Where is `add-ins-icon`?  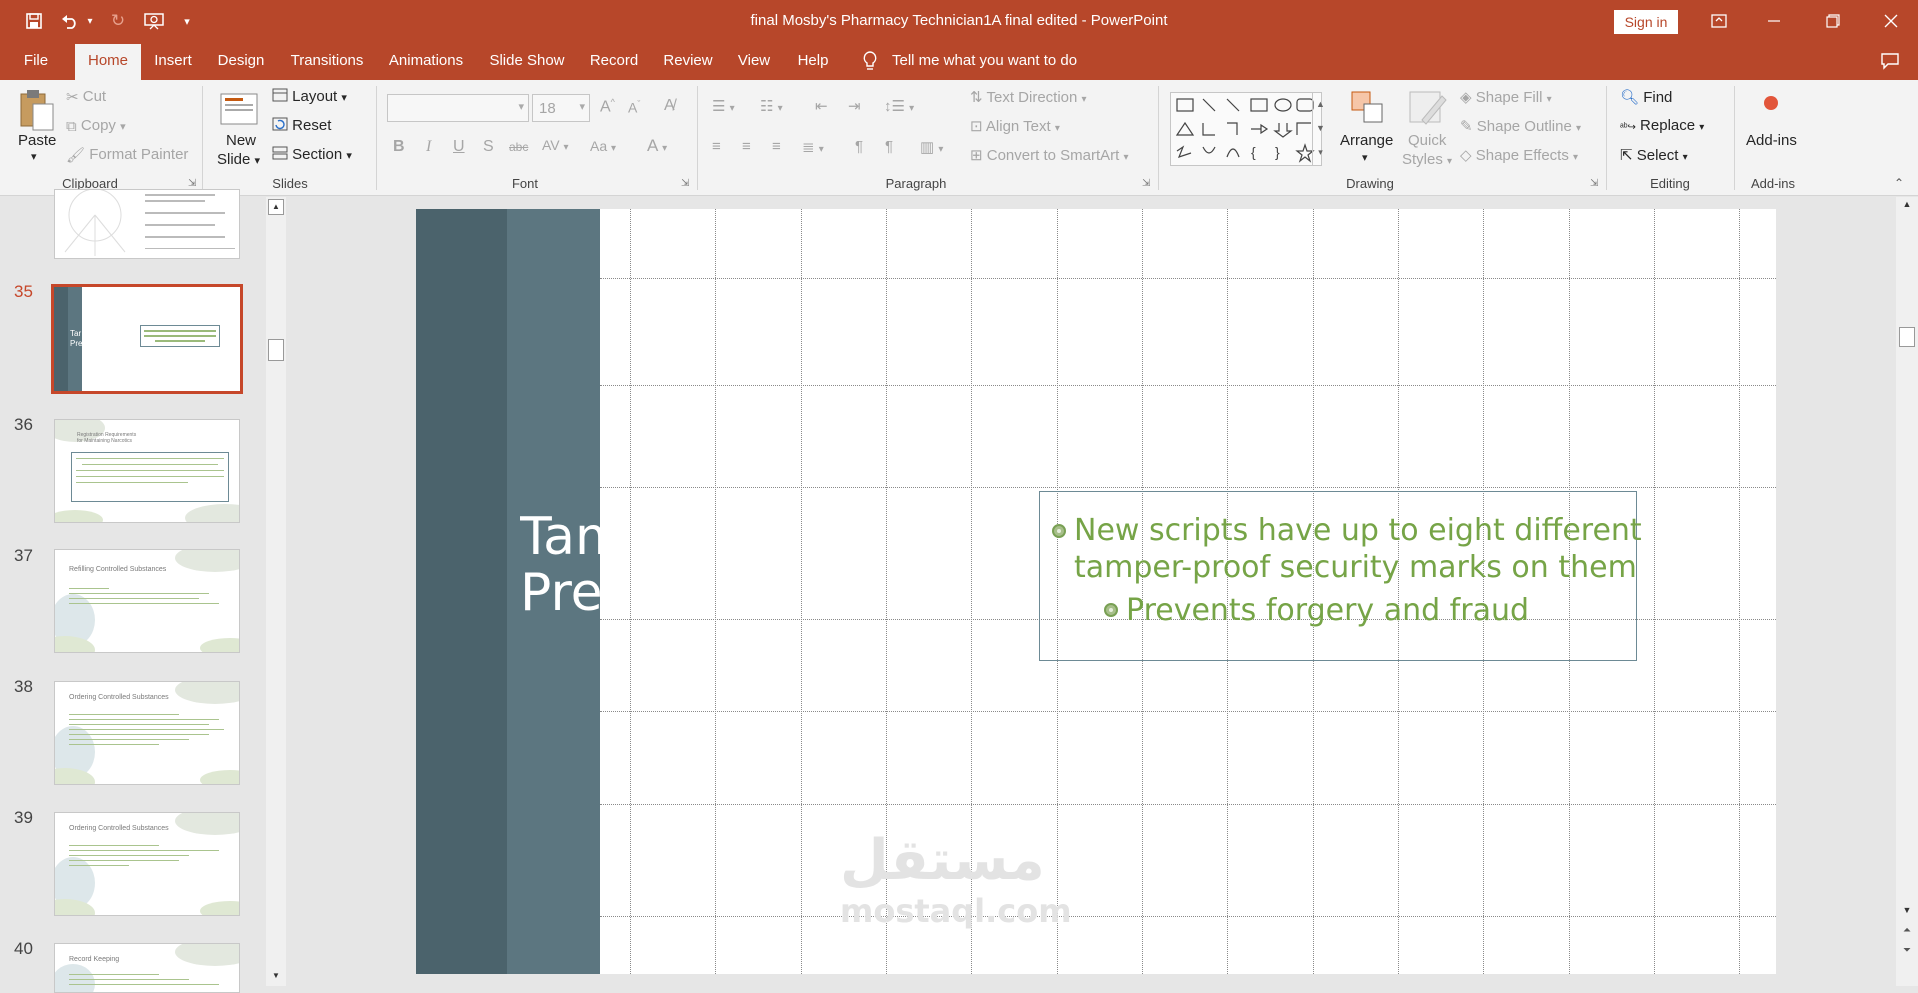 add-ins-icon is located at coordinates (1771, 103).